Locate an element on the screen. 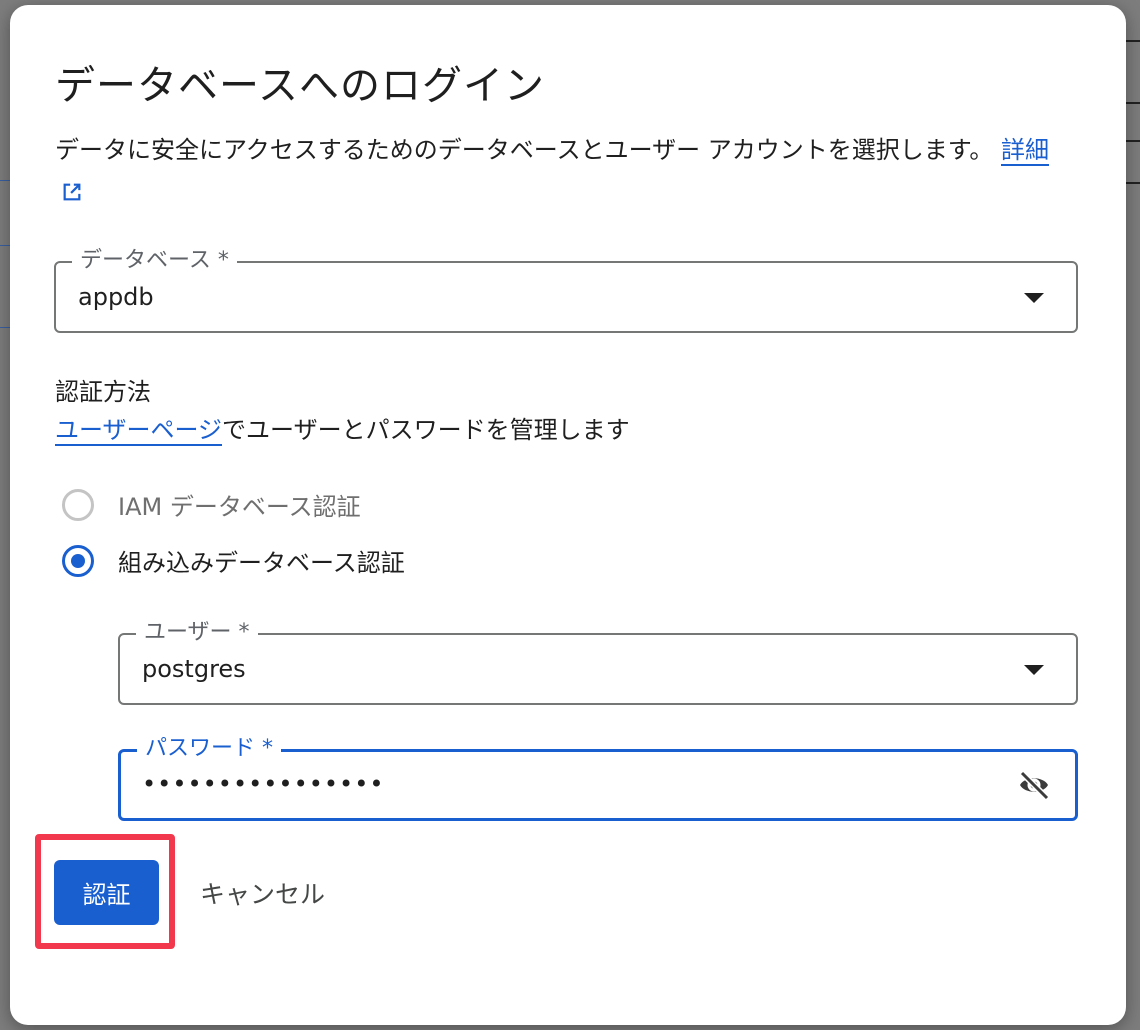 This screenshot has height=1030, width=1140. auth-method-heading: 認証方法 is located at coordinates (103, 392).